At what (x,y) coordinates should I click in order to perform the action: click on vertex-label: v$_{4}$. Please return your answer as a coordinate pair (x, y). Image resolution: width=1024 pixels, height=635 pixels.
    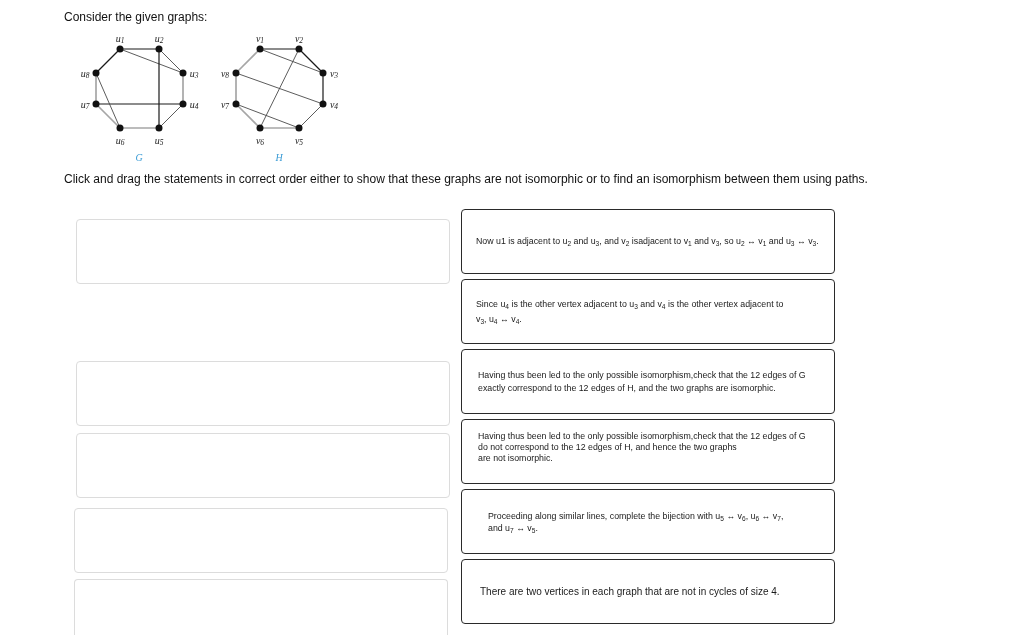
    Looking at the image, I should click on (334, 104).